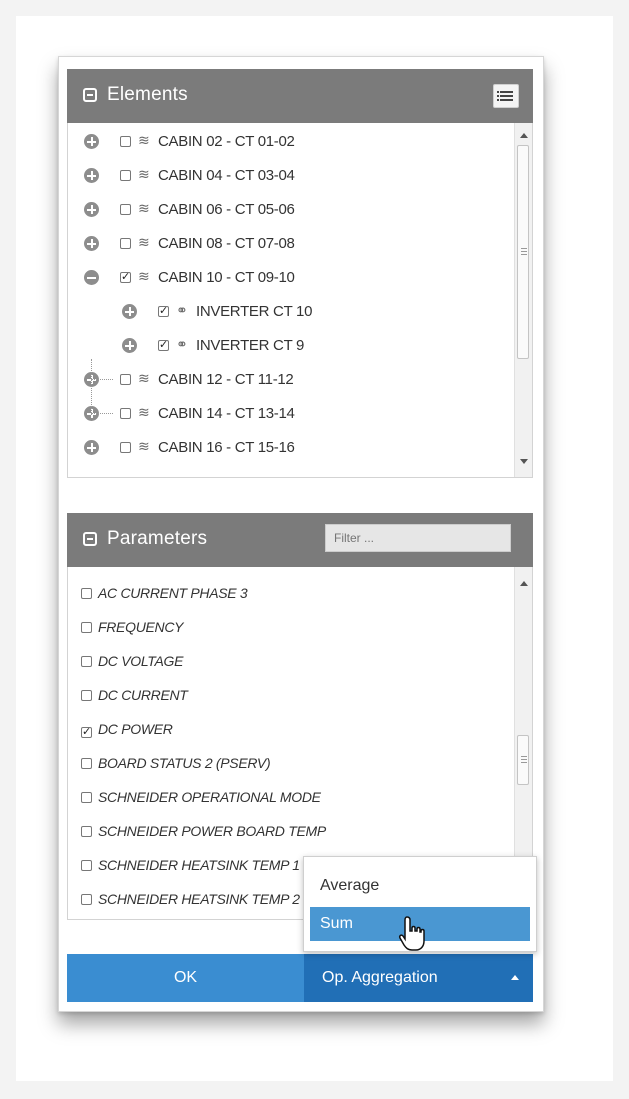 The width and height of the screenshot is (629, 1099). What do you see at coordinates (203, 839) in the screenshot?
I see `parameter-item: SCHNEIDER POWER BOARD TEMP` at bounding box center [203, 839].